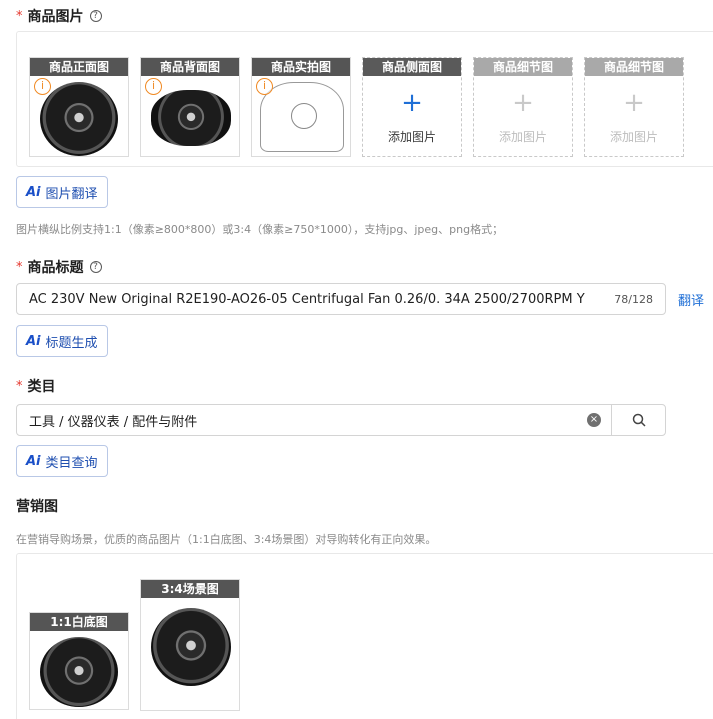 This screenshot has height=719, width=713. I want to click on image-slot-detail-1: 商品细节图 + 添加图片, so click(523, 107).